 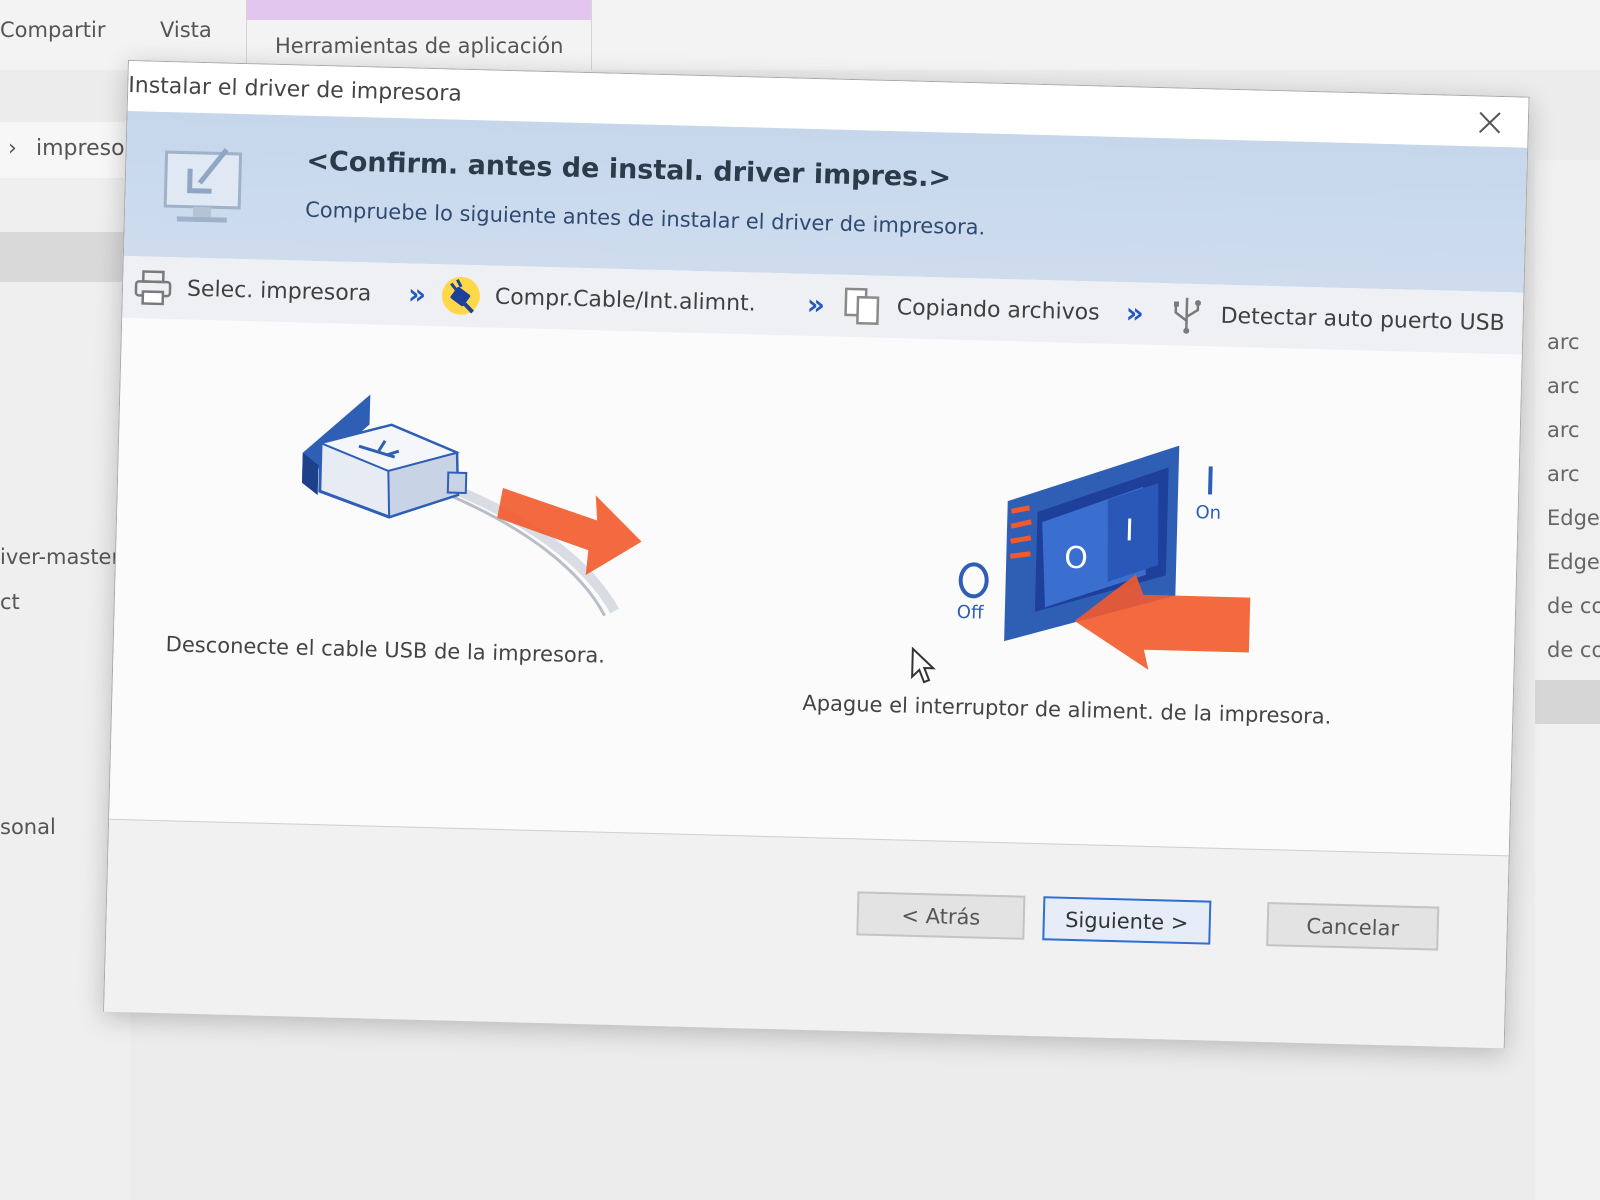 What do you see at coordinates (998, 310) in the screenshot?
I see `step-label: Copiando archivos` at bounding box center [998, 310].